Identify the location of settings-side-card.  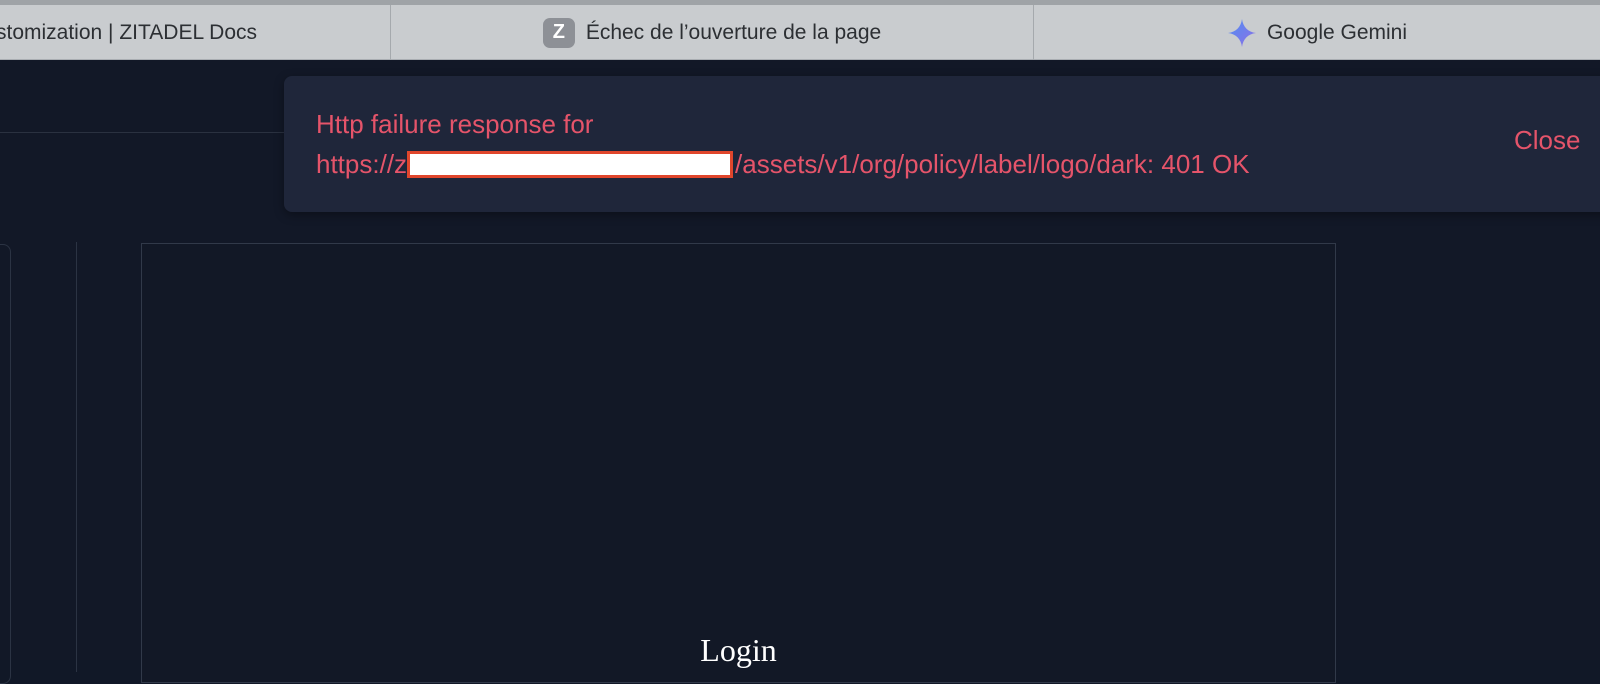
(5, 464).